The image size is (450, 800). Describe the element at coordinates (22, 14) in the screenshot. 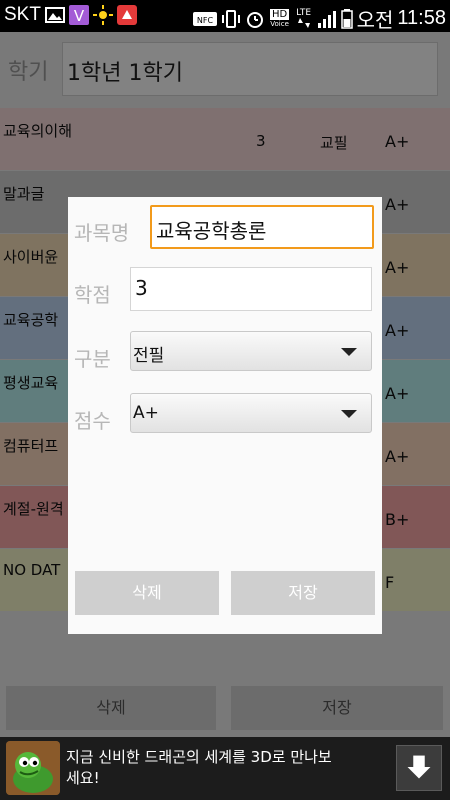

I see `carrier-name: SKT` at that location.